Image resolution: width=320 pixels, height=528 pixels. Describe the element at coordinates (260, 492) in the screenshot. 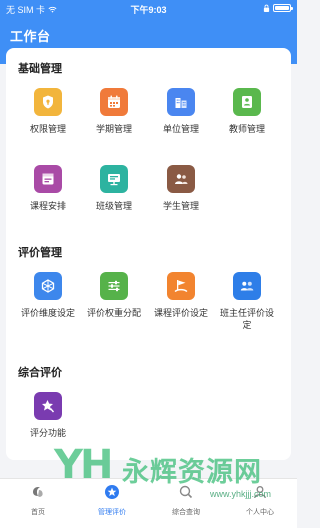

I see `user-icon` at that location.